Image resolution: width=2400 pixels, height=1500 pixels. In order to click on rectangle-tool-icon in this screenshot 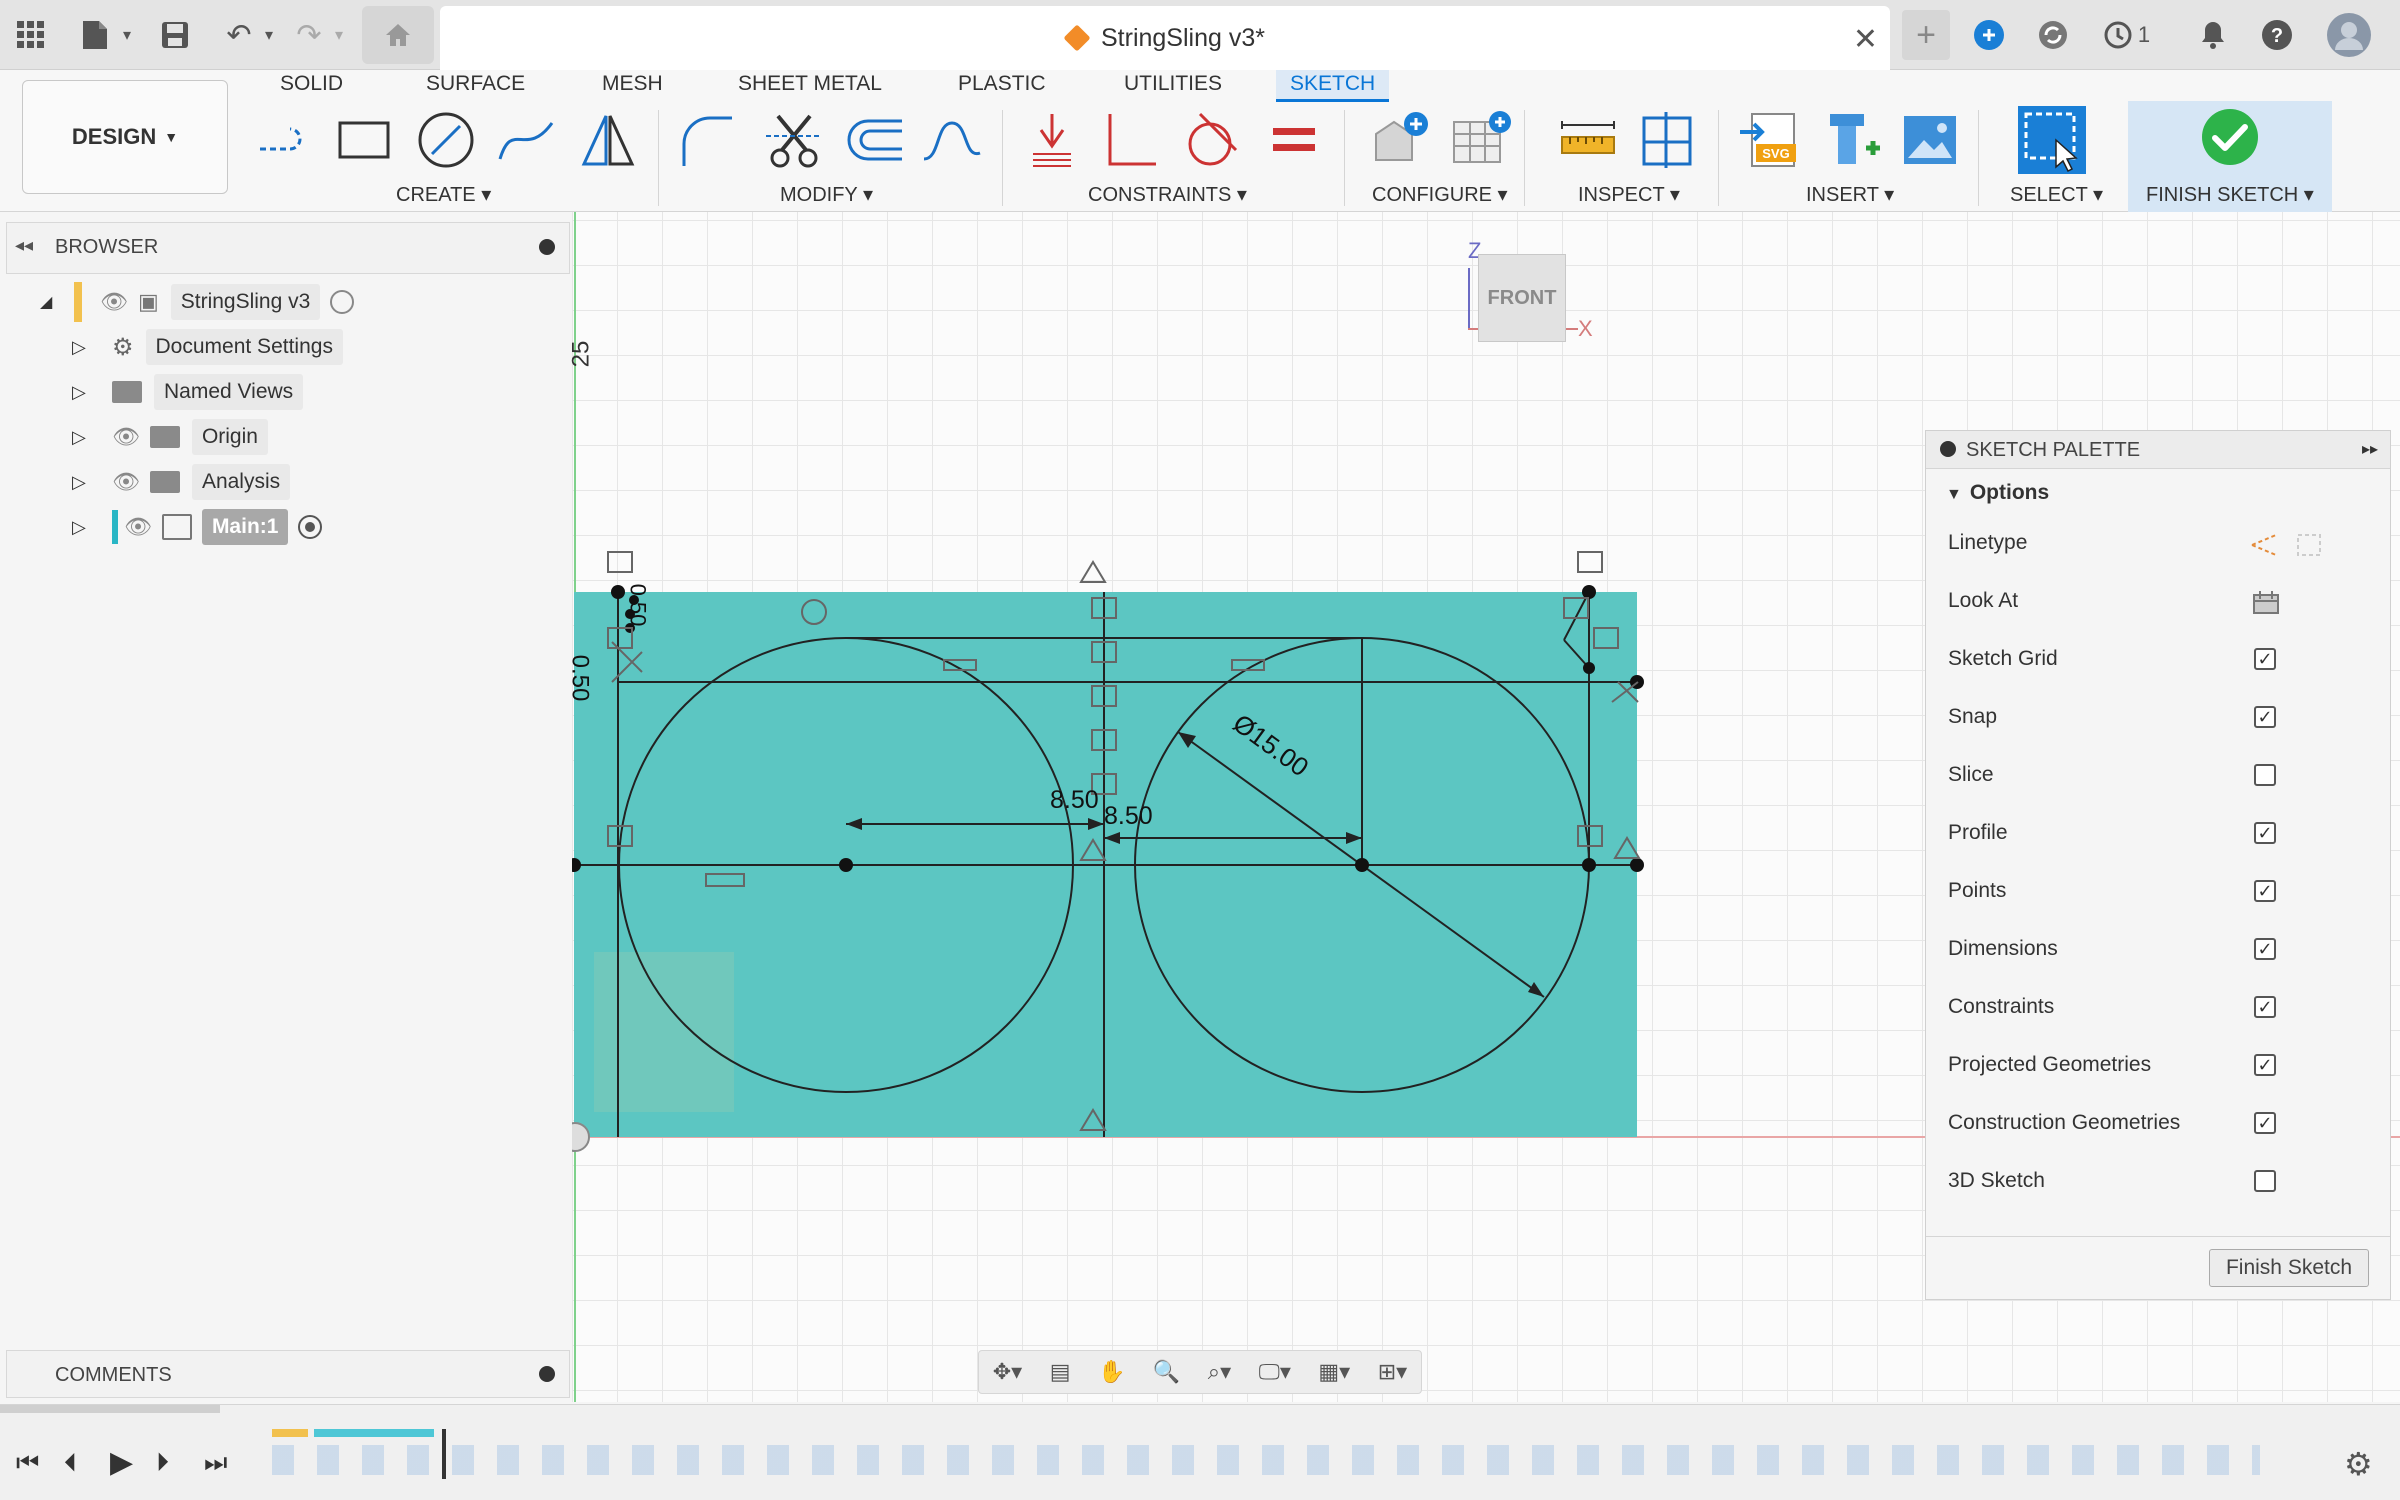, I will do `click(364, 140)`.